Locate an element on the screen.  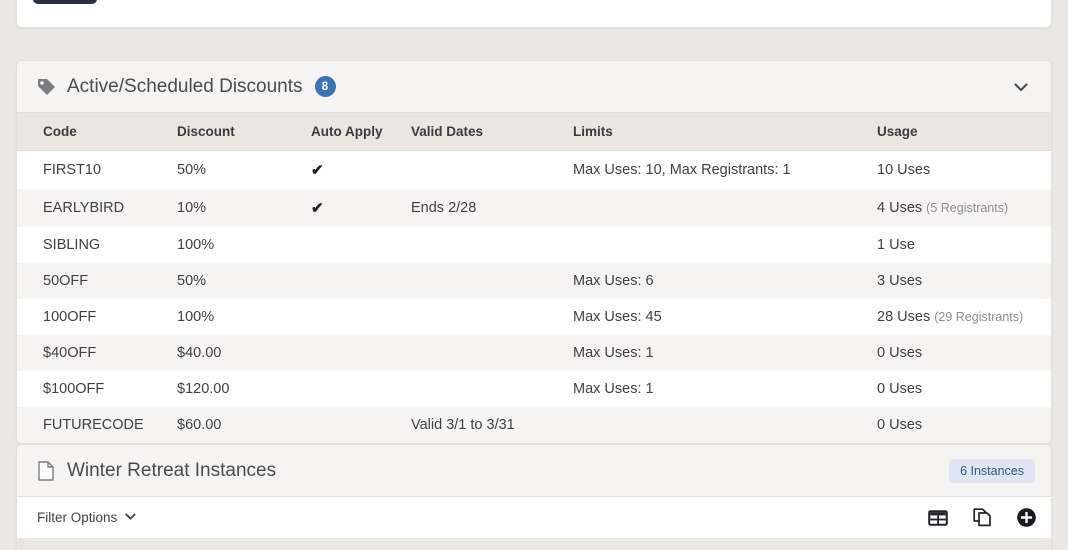
table-row: $40OFF $40.00 Max Uses: 1 0 Uses is located at coordinates (534, 353).